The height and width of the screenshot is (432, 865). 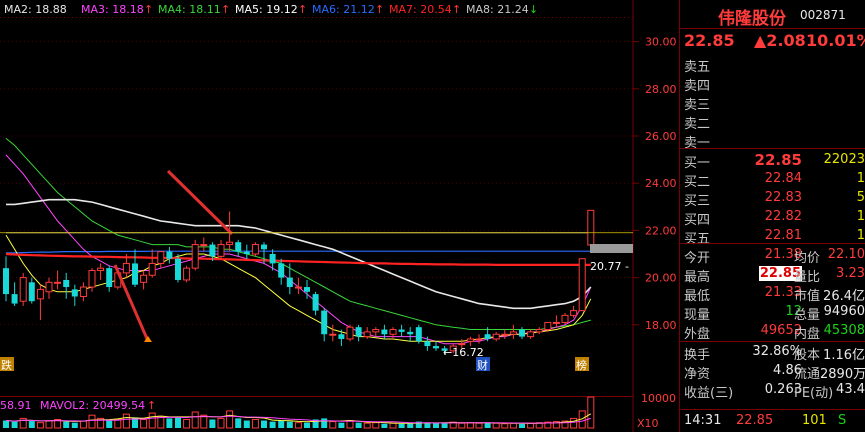 What do you see at coordinates (697, 182) in the screenshot?
I see `bid-label: 买二` at bounding box center [697, 182].